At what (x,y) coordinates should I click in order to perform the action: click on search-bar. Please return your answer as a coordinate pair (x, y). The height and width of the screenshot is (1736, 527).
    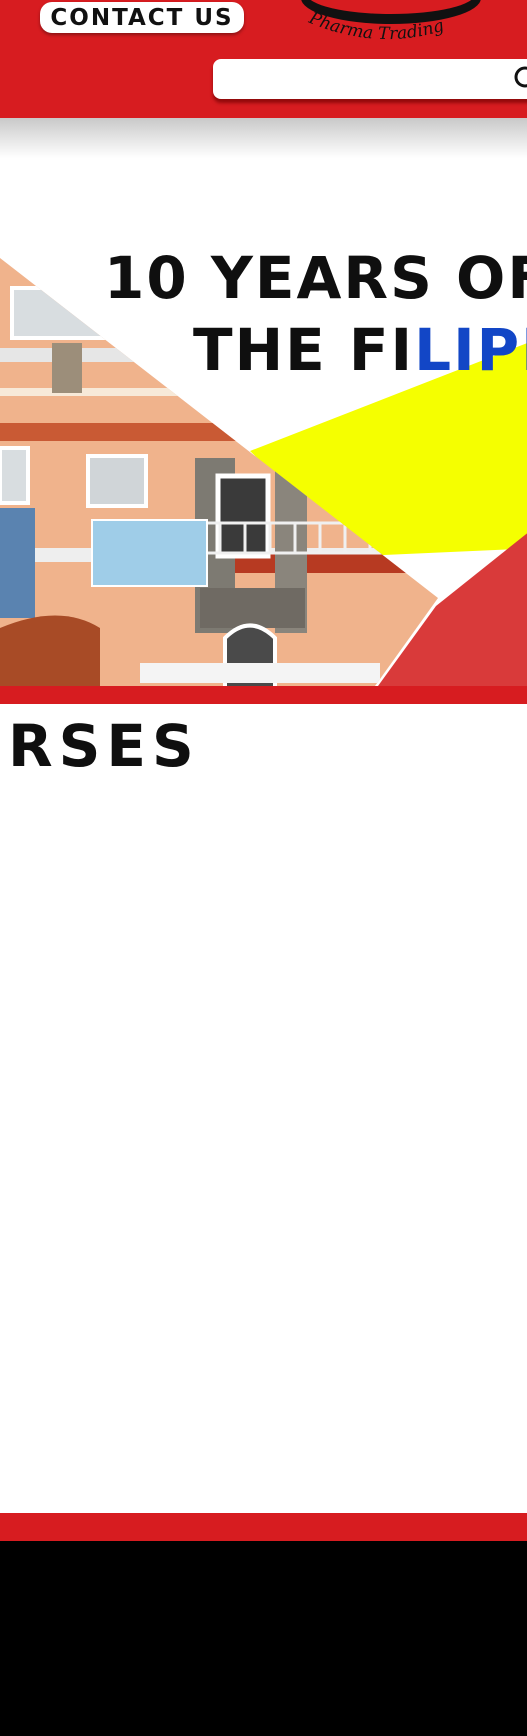
    Looking at the image, I should click on (370, 79).